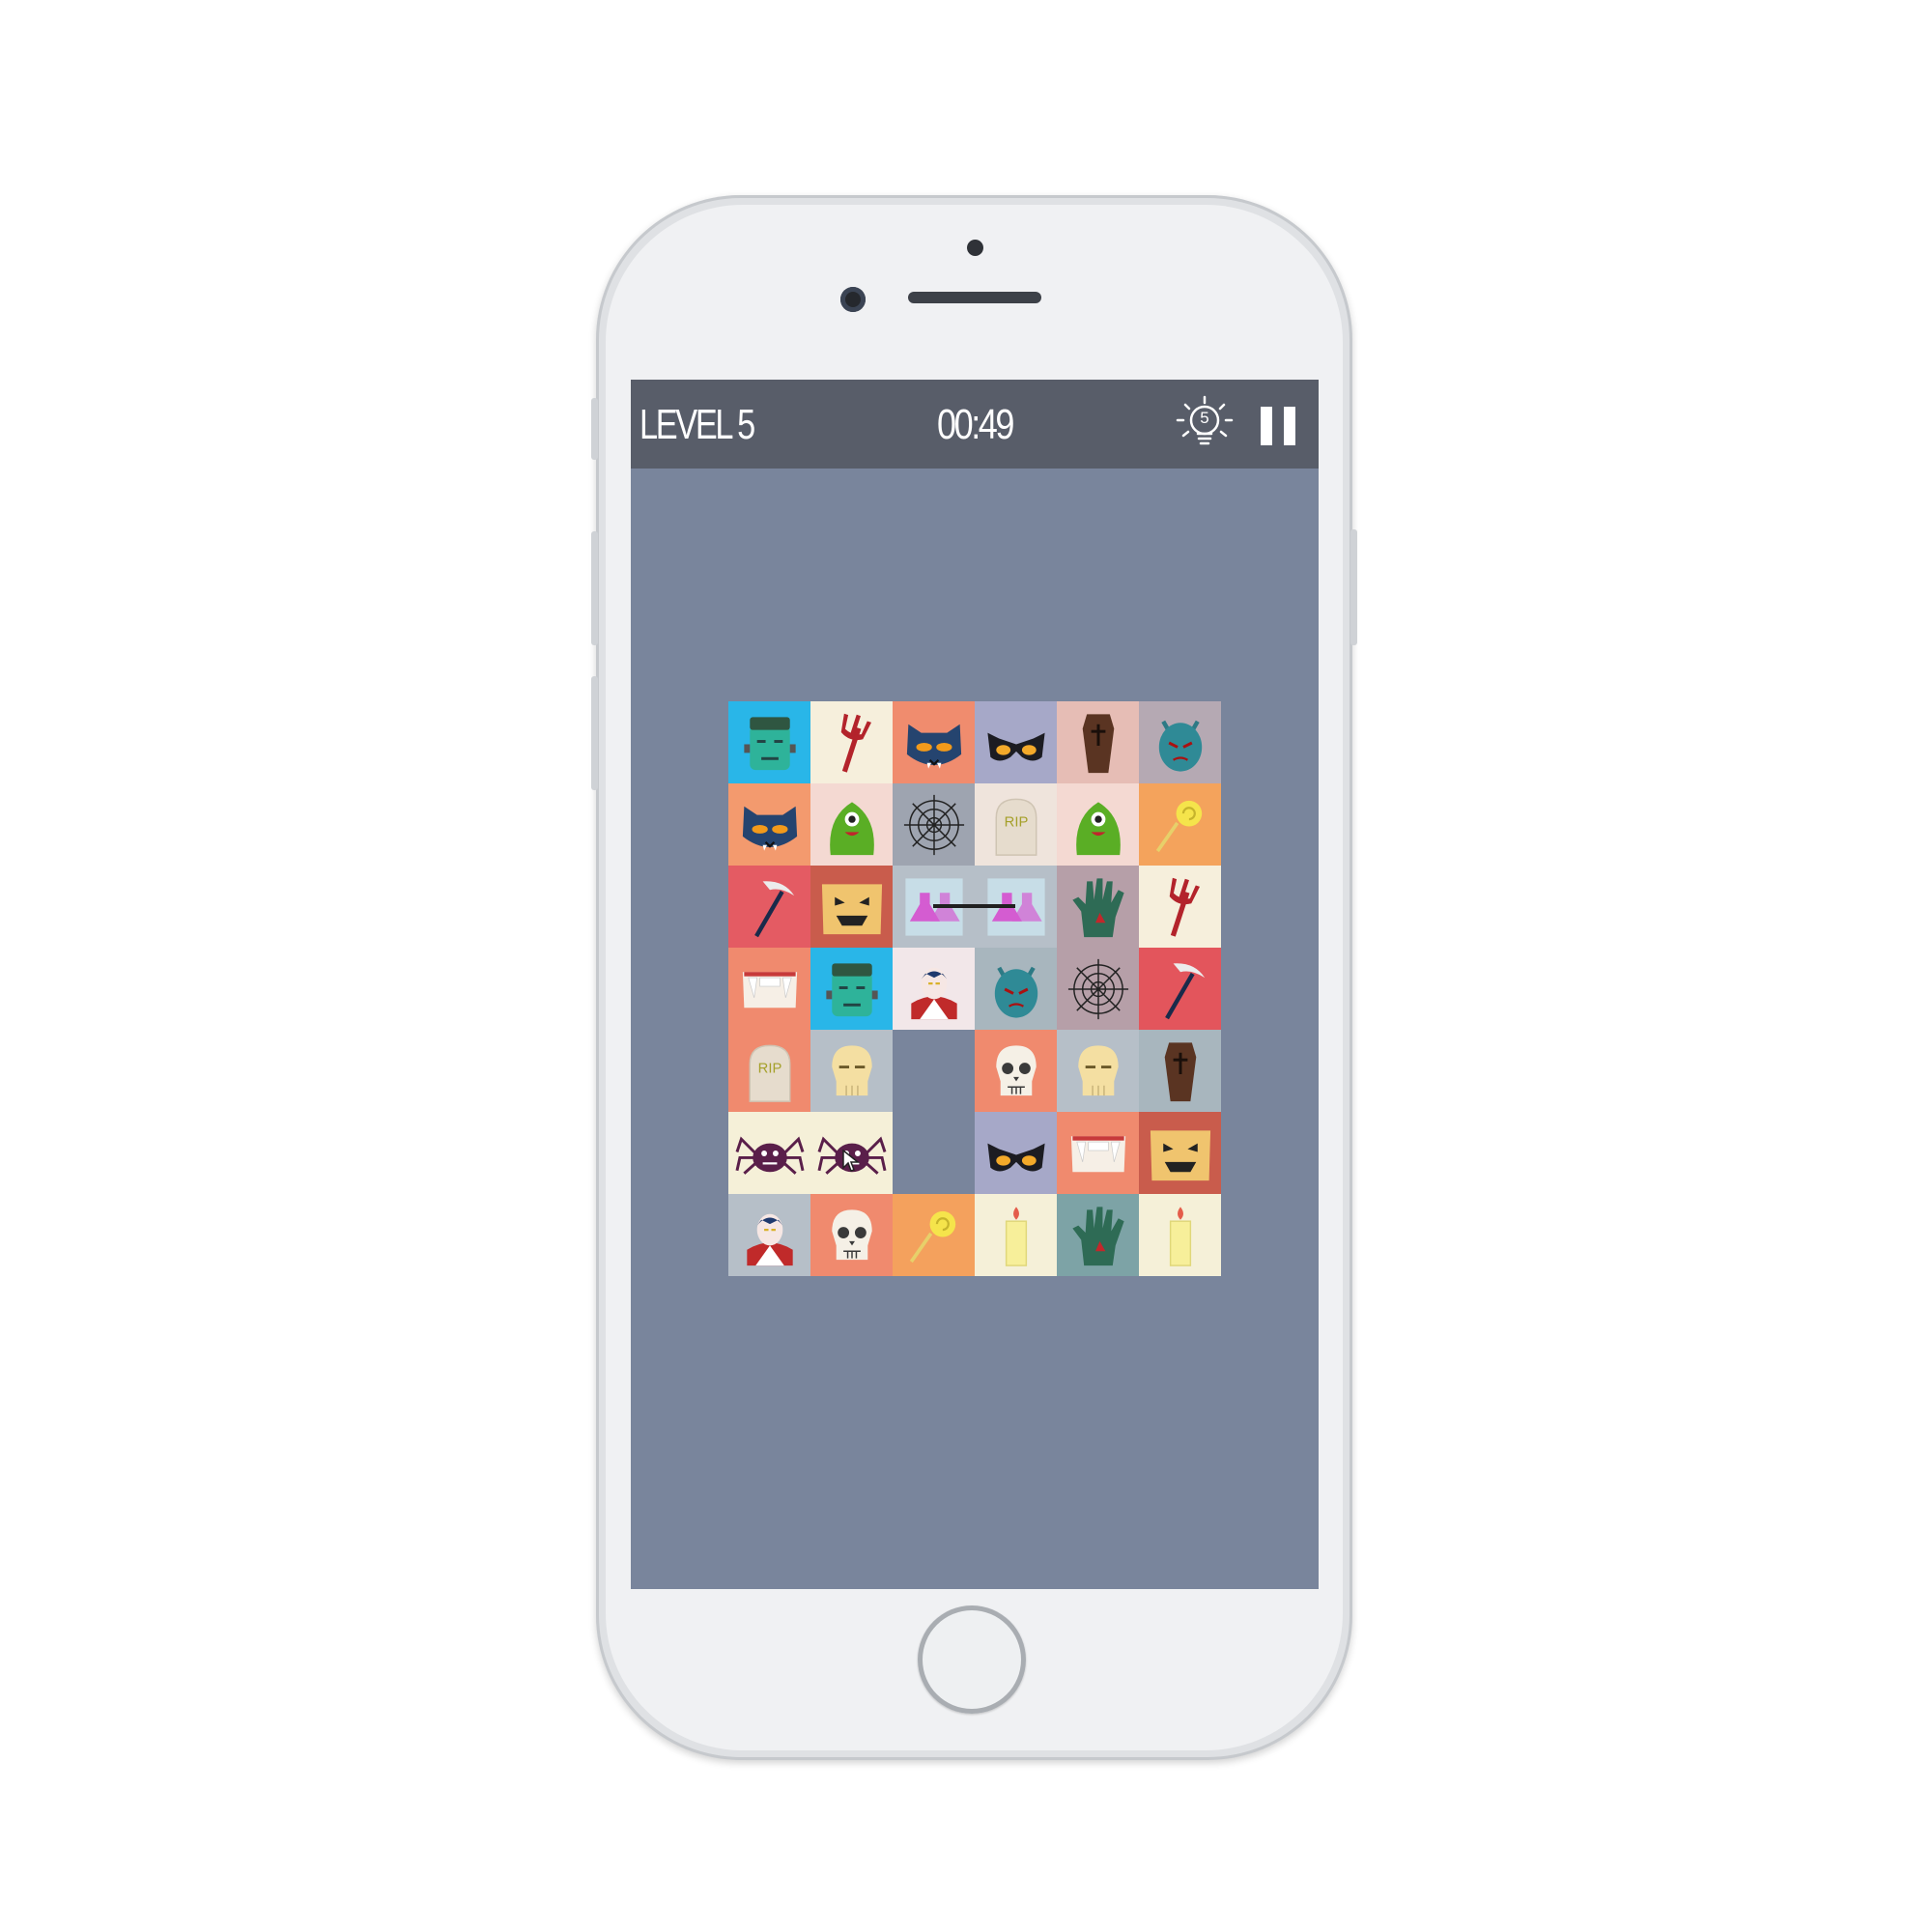  What do you see at coordinates (594, 733) in the screenshot?
I see `phone-volume-down` at bounding box center [594, 733].